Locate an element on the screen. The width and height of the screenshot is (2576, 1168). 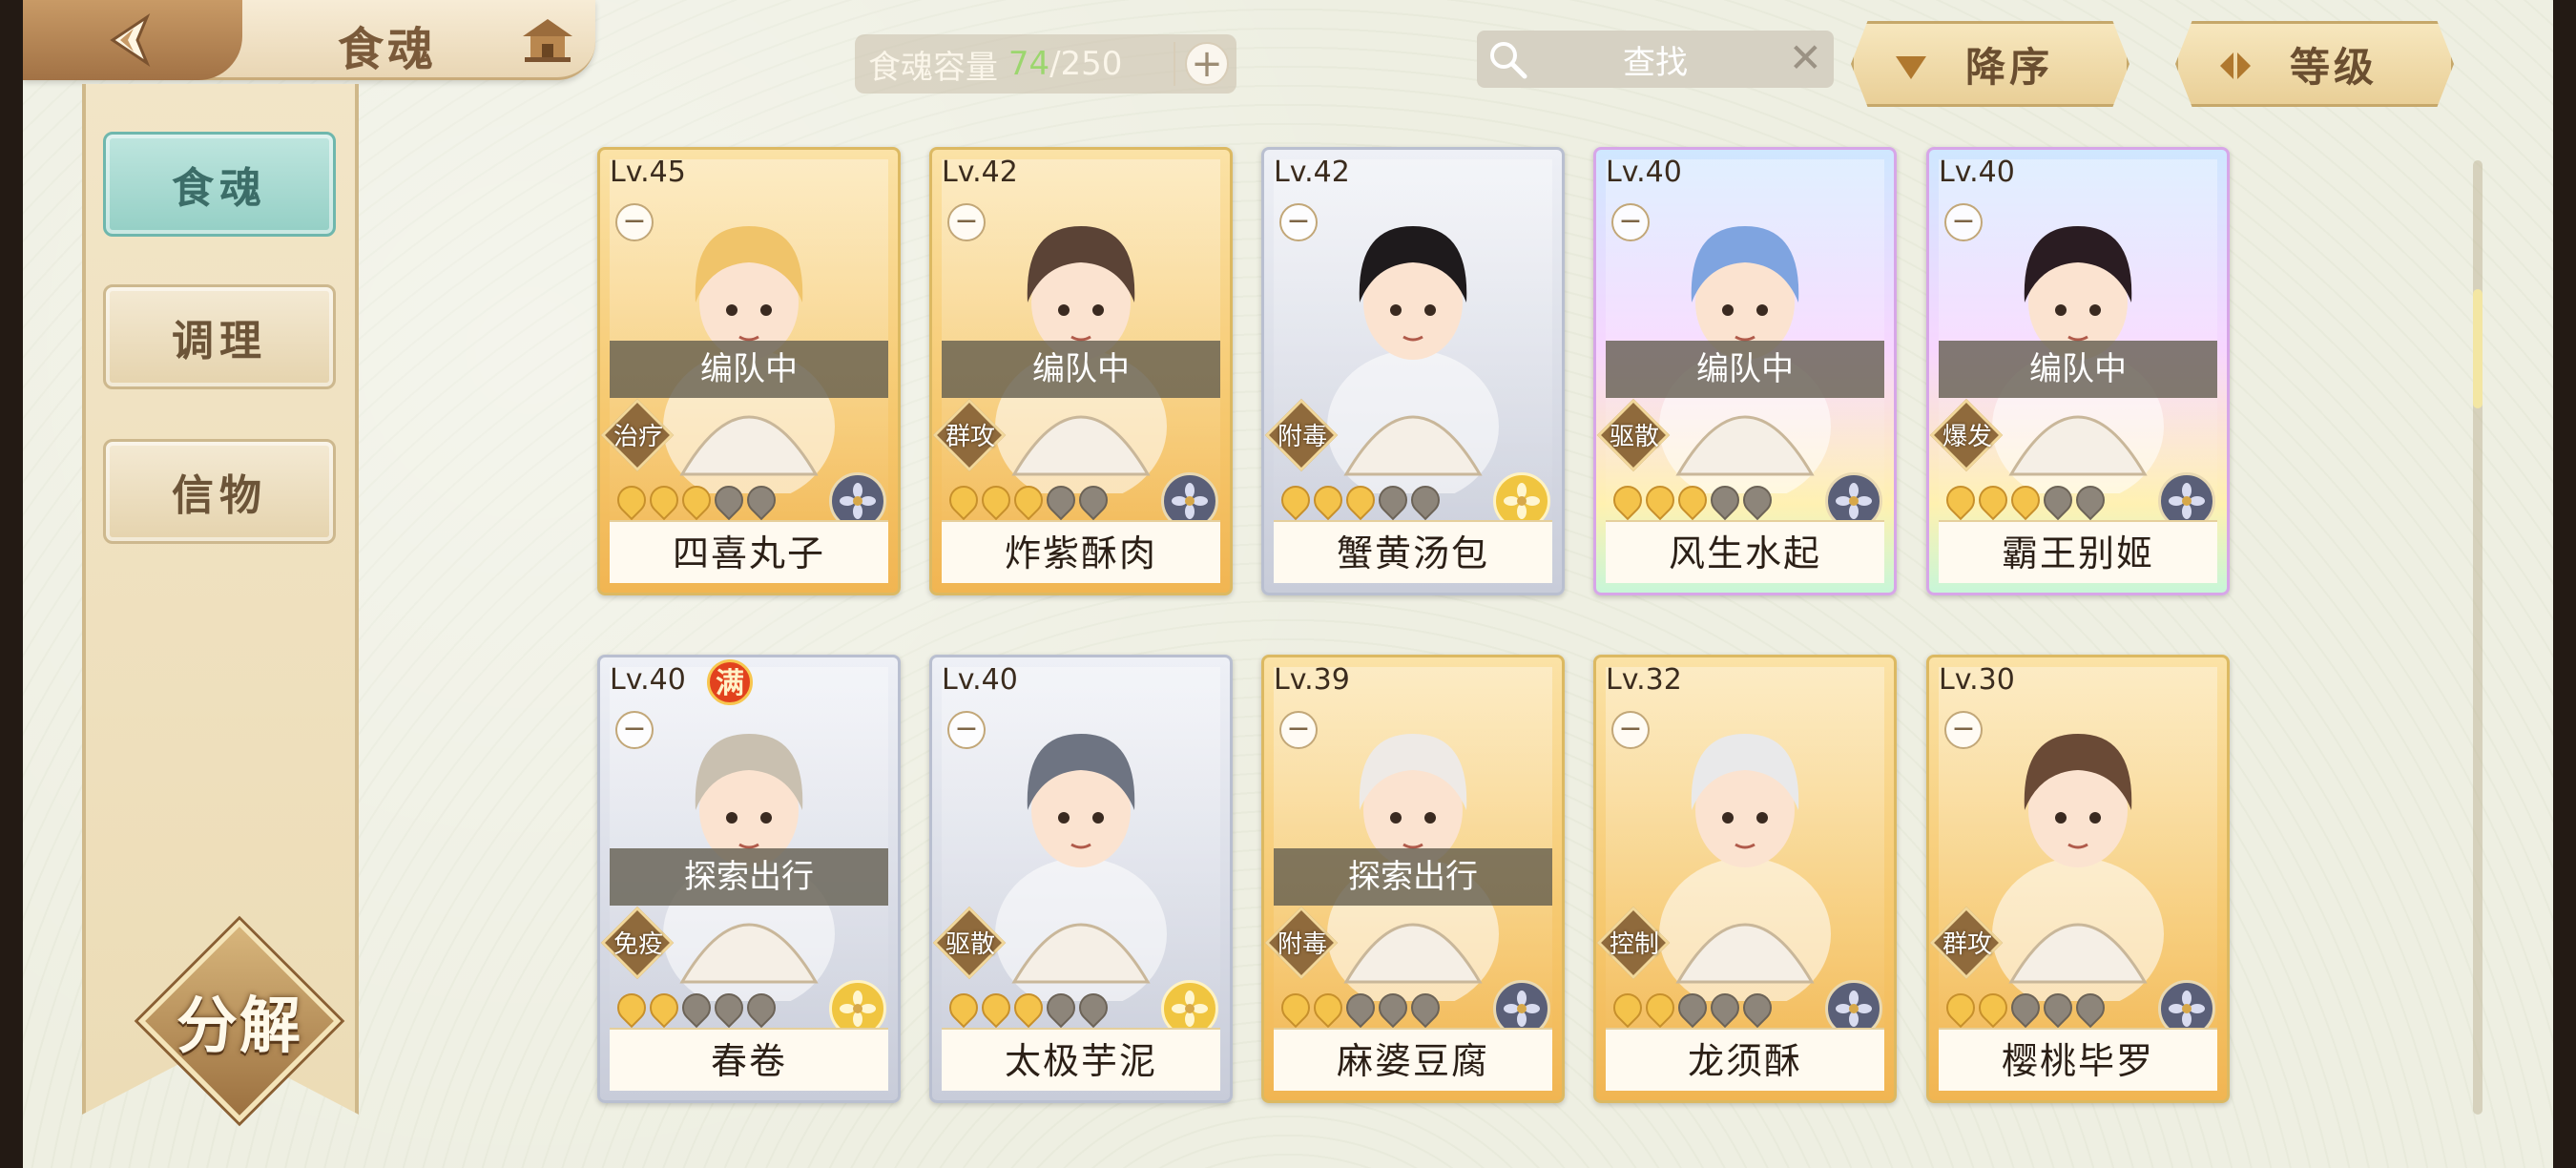
card-name: 蟹黄汤包 is located at coordinates (1413, 551).